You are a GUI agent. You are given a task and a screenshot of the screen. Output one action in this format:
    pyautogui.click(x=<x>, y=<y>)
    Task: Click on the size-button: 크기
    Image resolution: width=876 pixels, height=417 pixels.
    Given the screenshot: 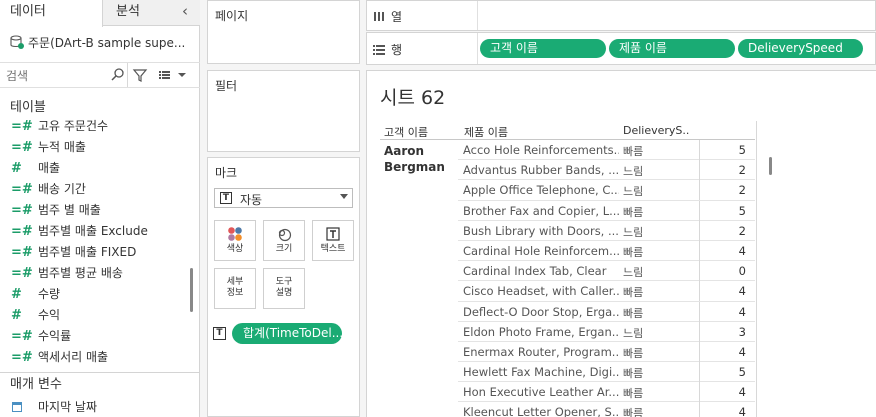 What is the action you would take?
    pyautogui.click(x=284, y=240)
    